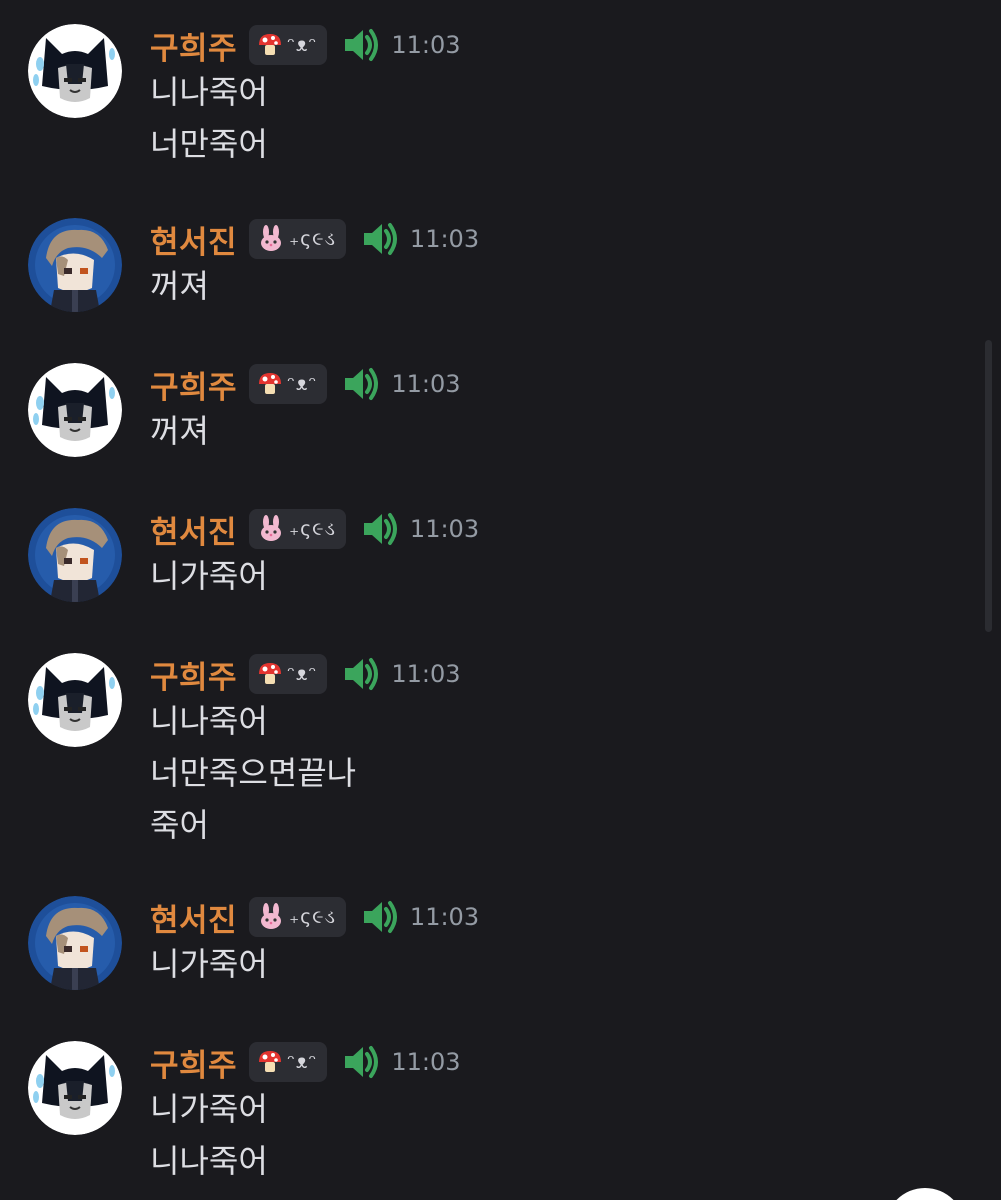 The height and width of the screenshot is (1200, 1001). What do you see at coordinates (209, 144) in the screenshot?
I see `message-line: 너만죽어` at bounding box center [209, 144].